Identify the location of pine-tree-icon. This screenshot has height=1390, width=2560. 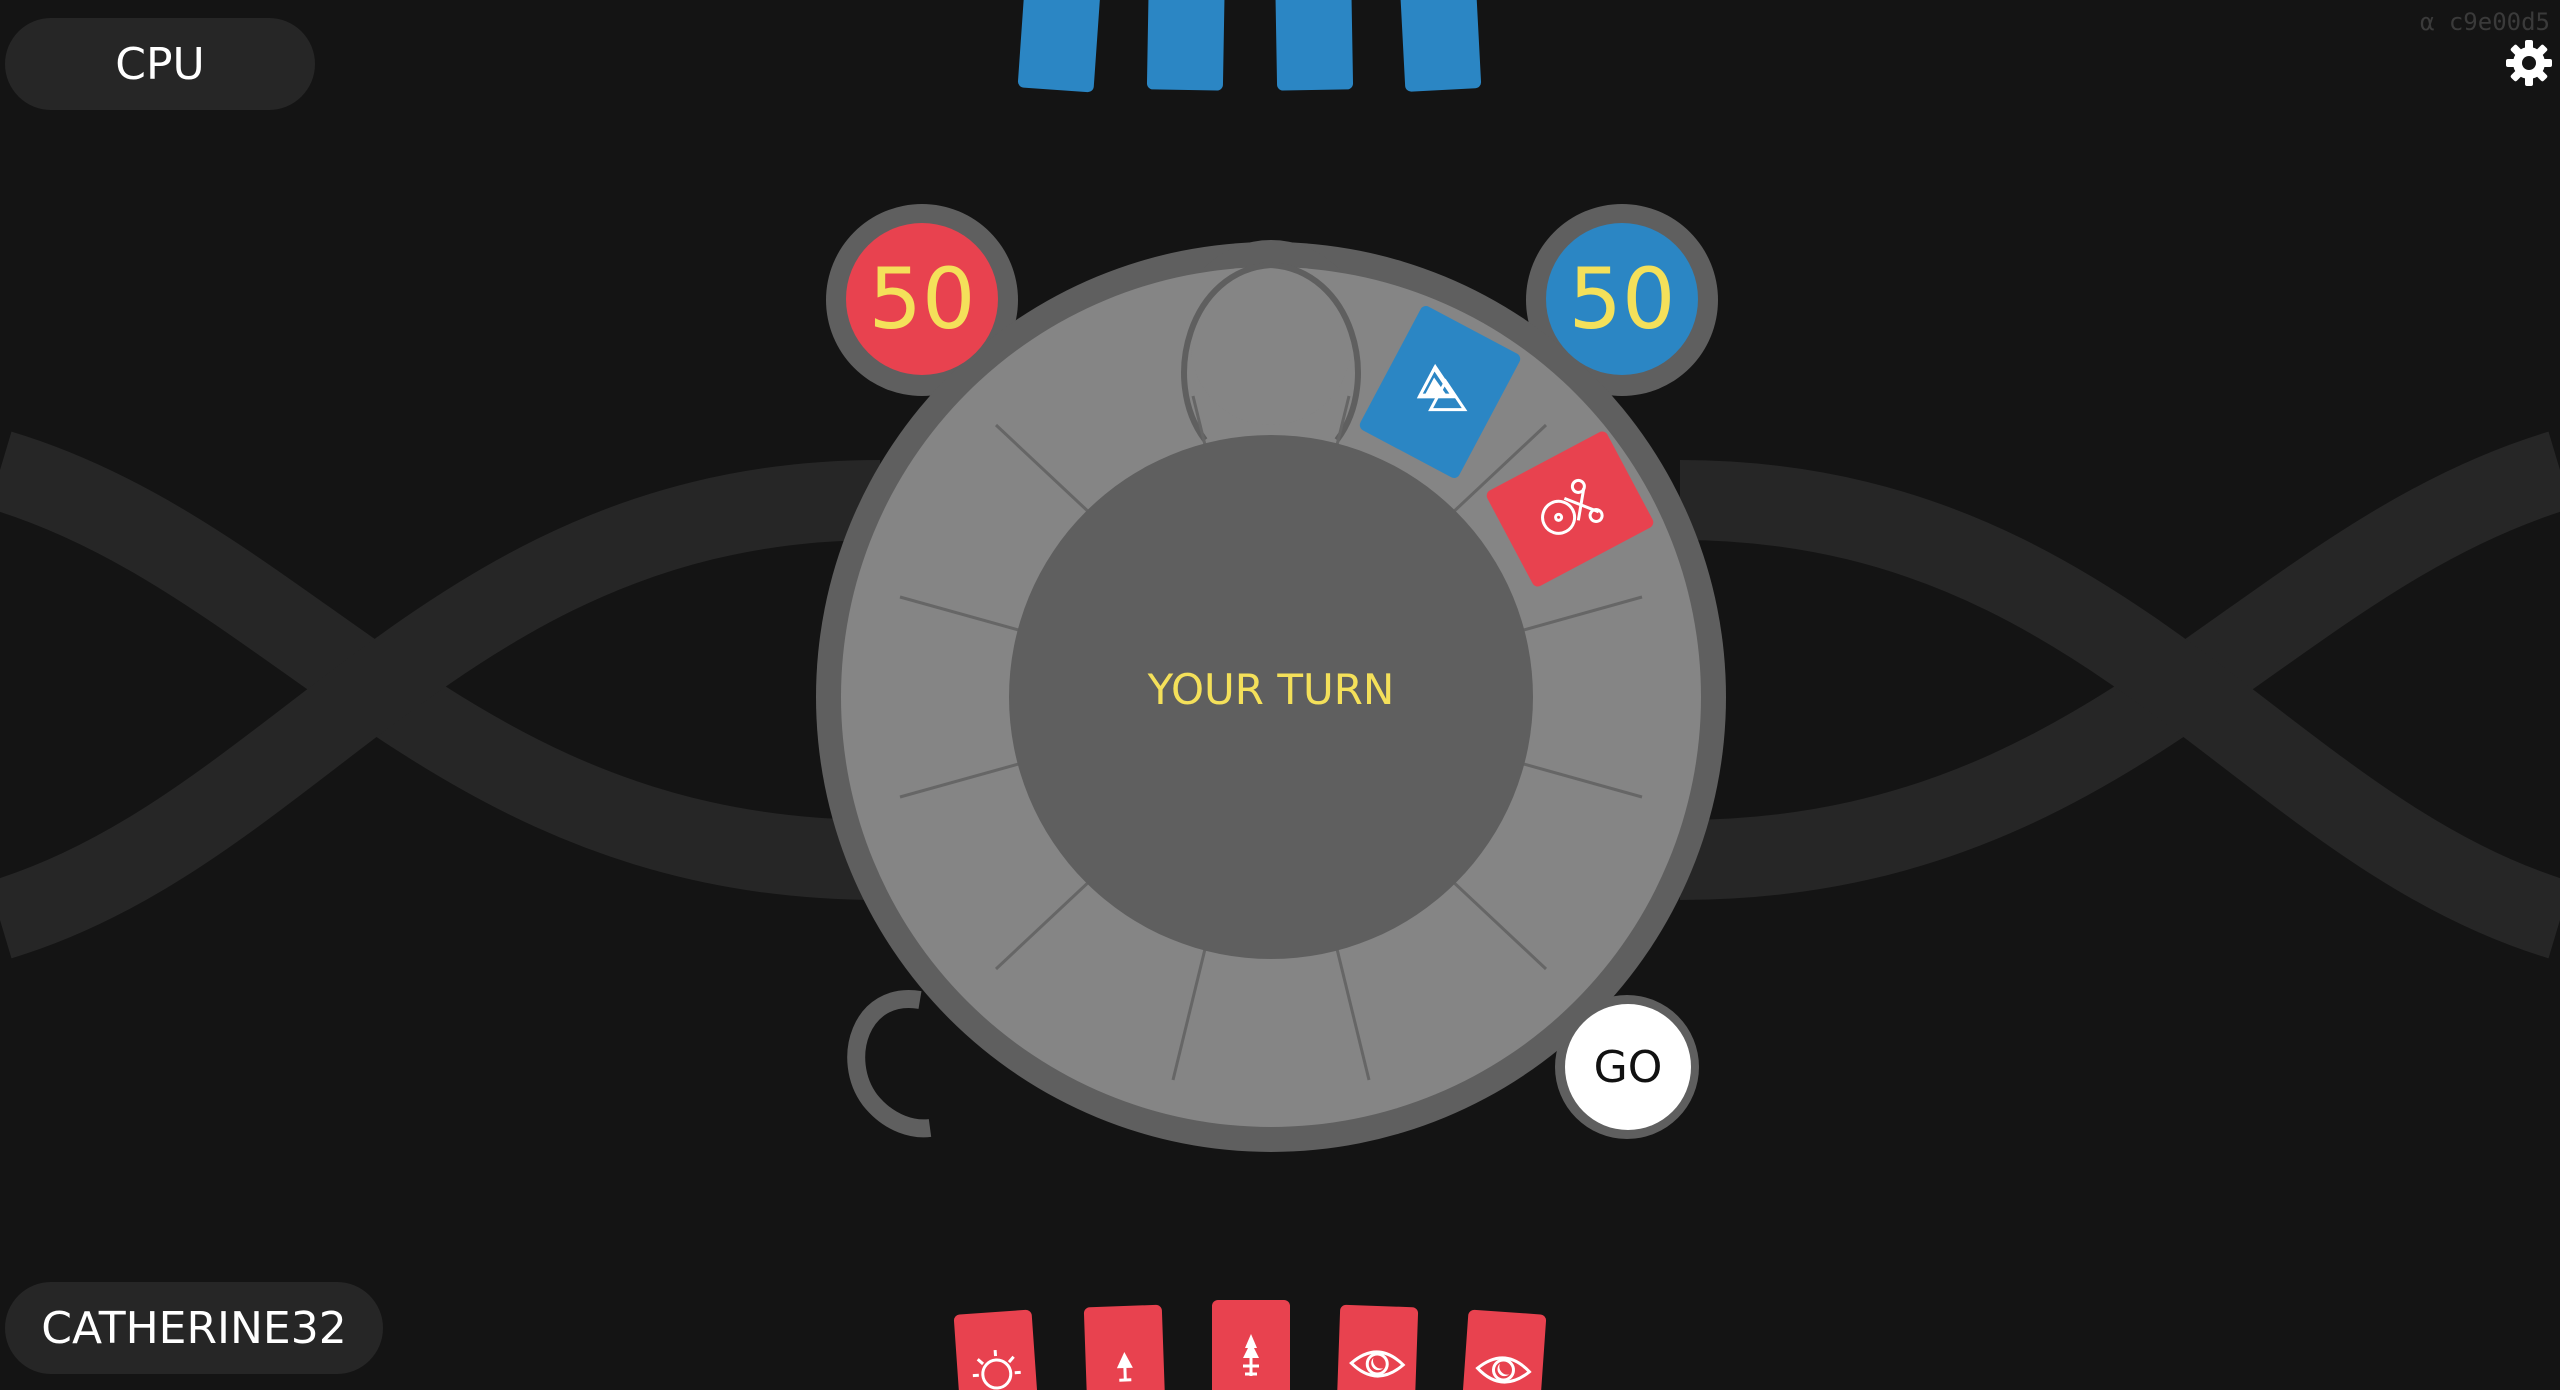
(1251, 1355).